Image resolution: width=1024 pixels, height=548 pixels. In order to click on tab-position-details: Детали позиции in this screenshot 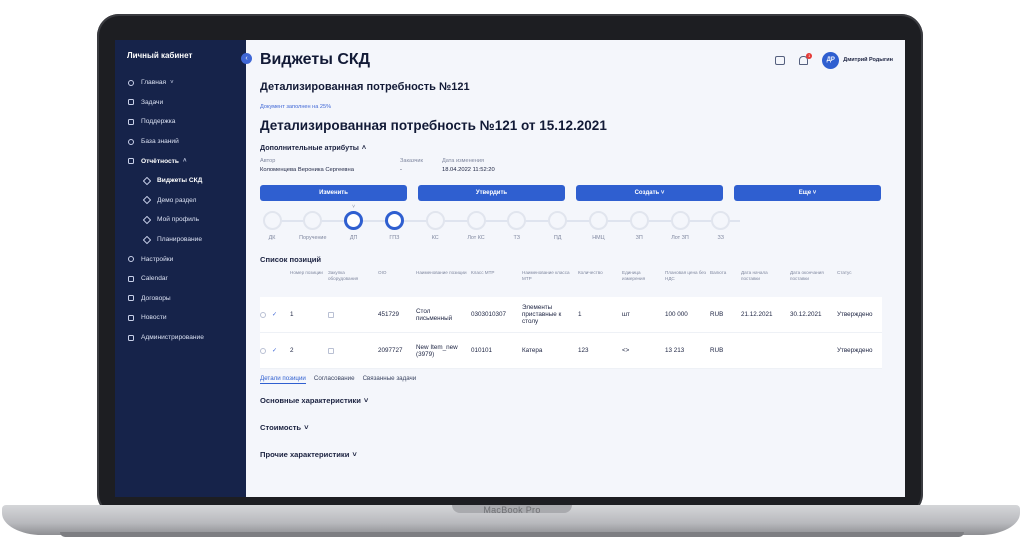, I will do `click(283, 379)`.